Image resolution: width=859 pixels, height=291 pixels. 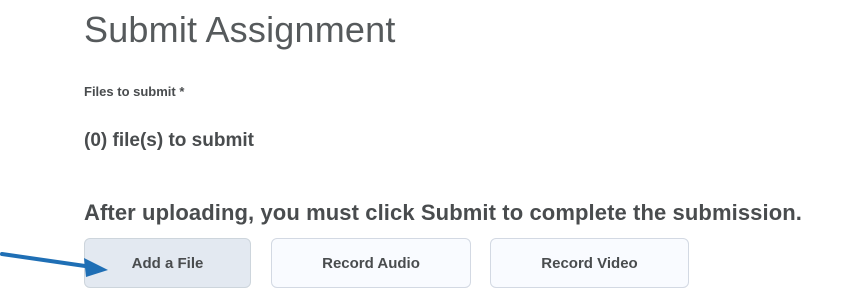 I want to click on record-video-button: Record Video, so click(x=589, y=263).